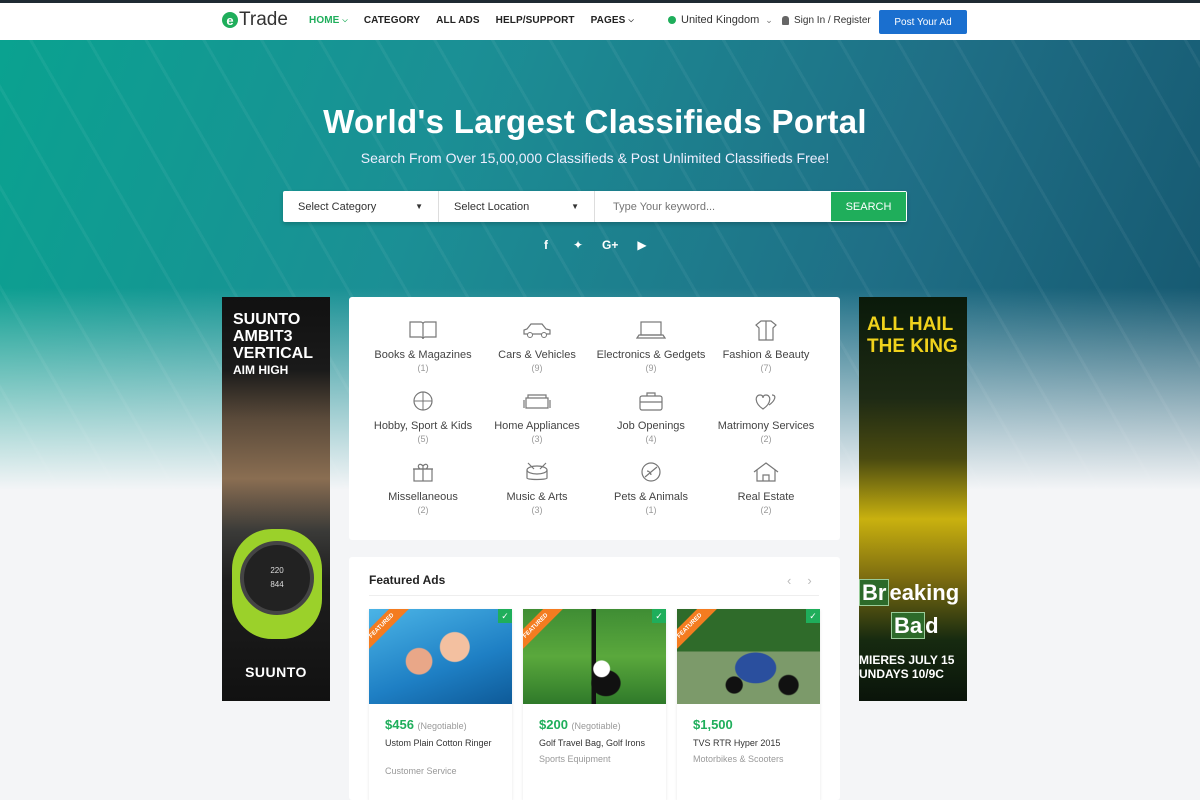  Describe the element at coordinates (868, 206) in the screenshot. I see `search-button: SEARCH` at that location.